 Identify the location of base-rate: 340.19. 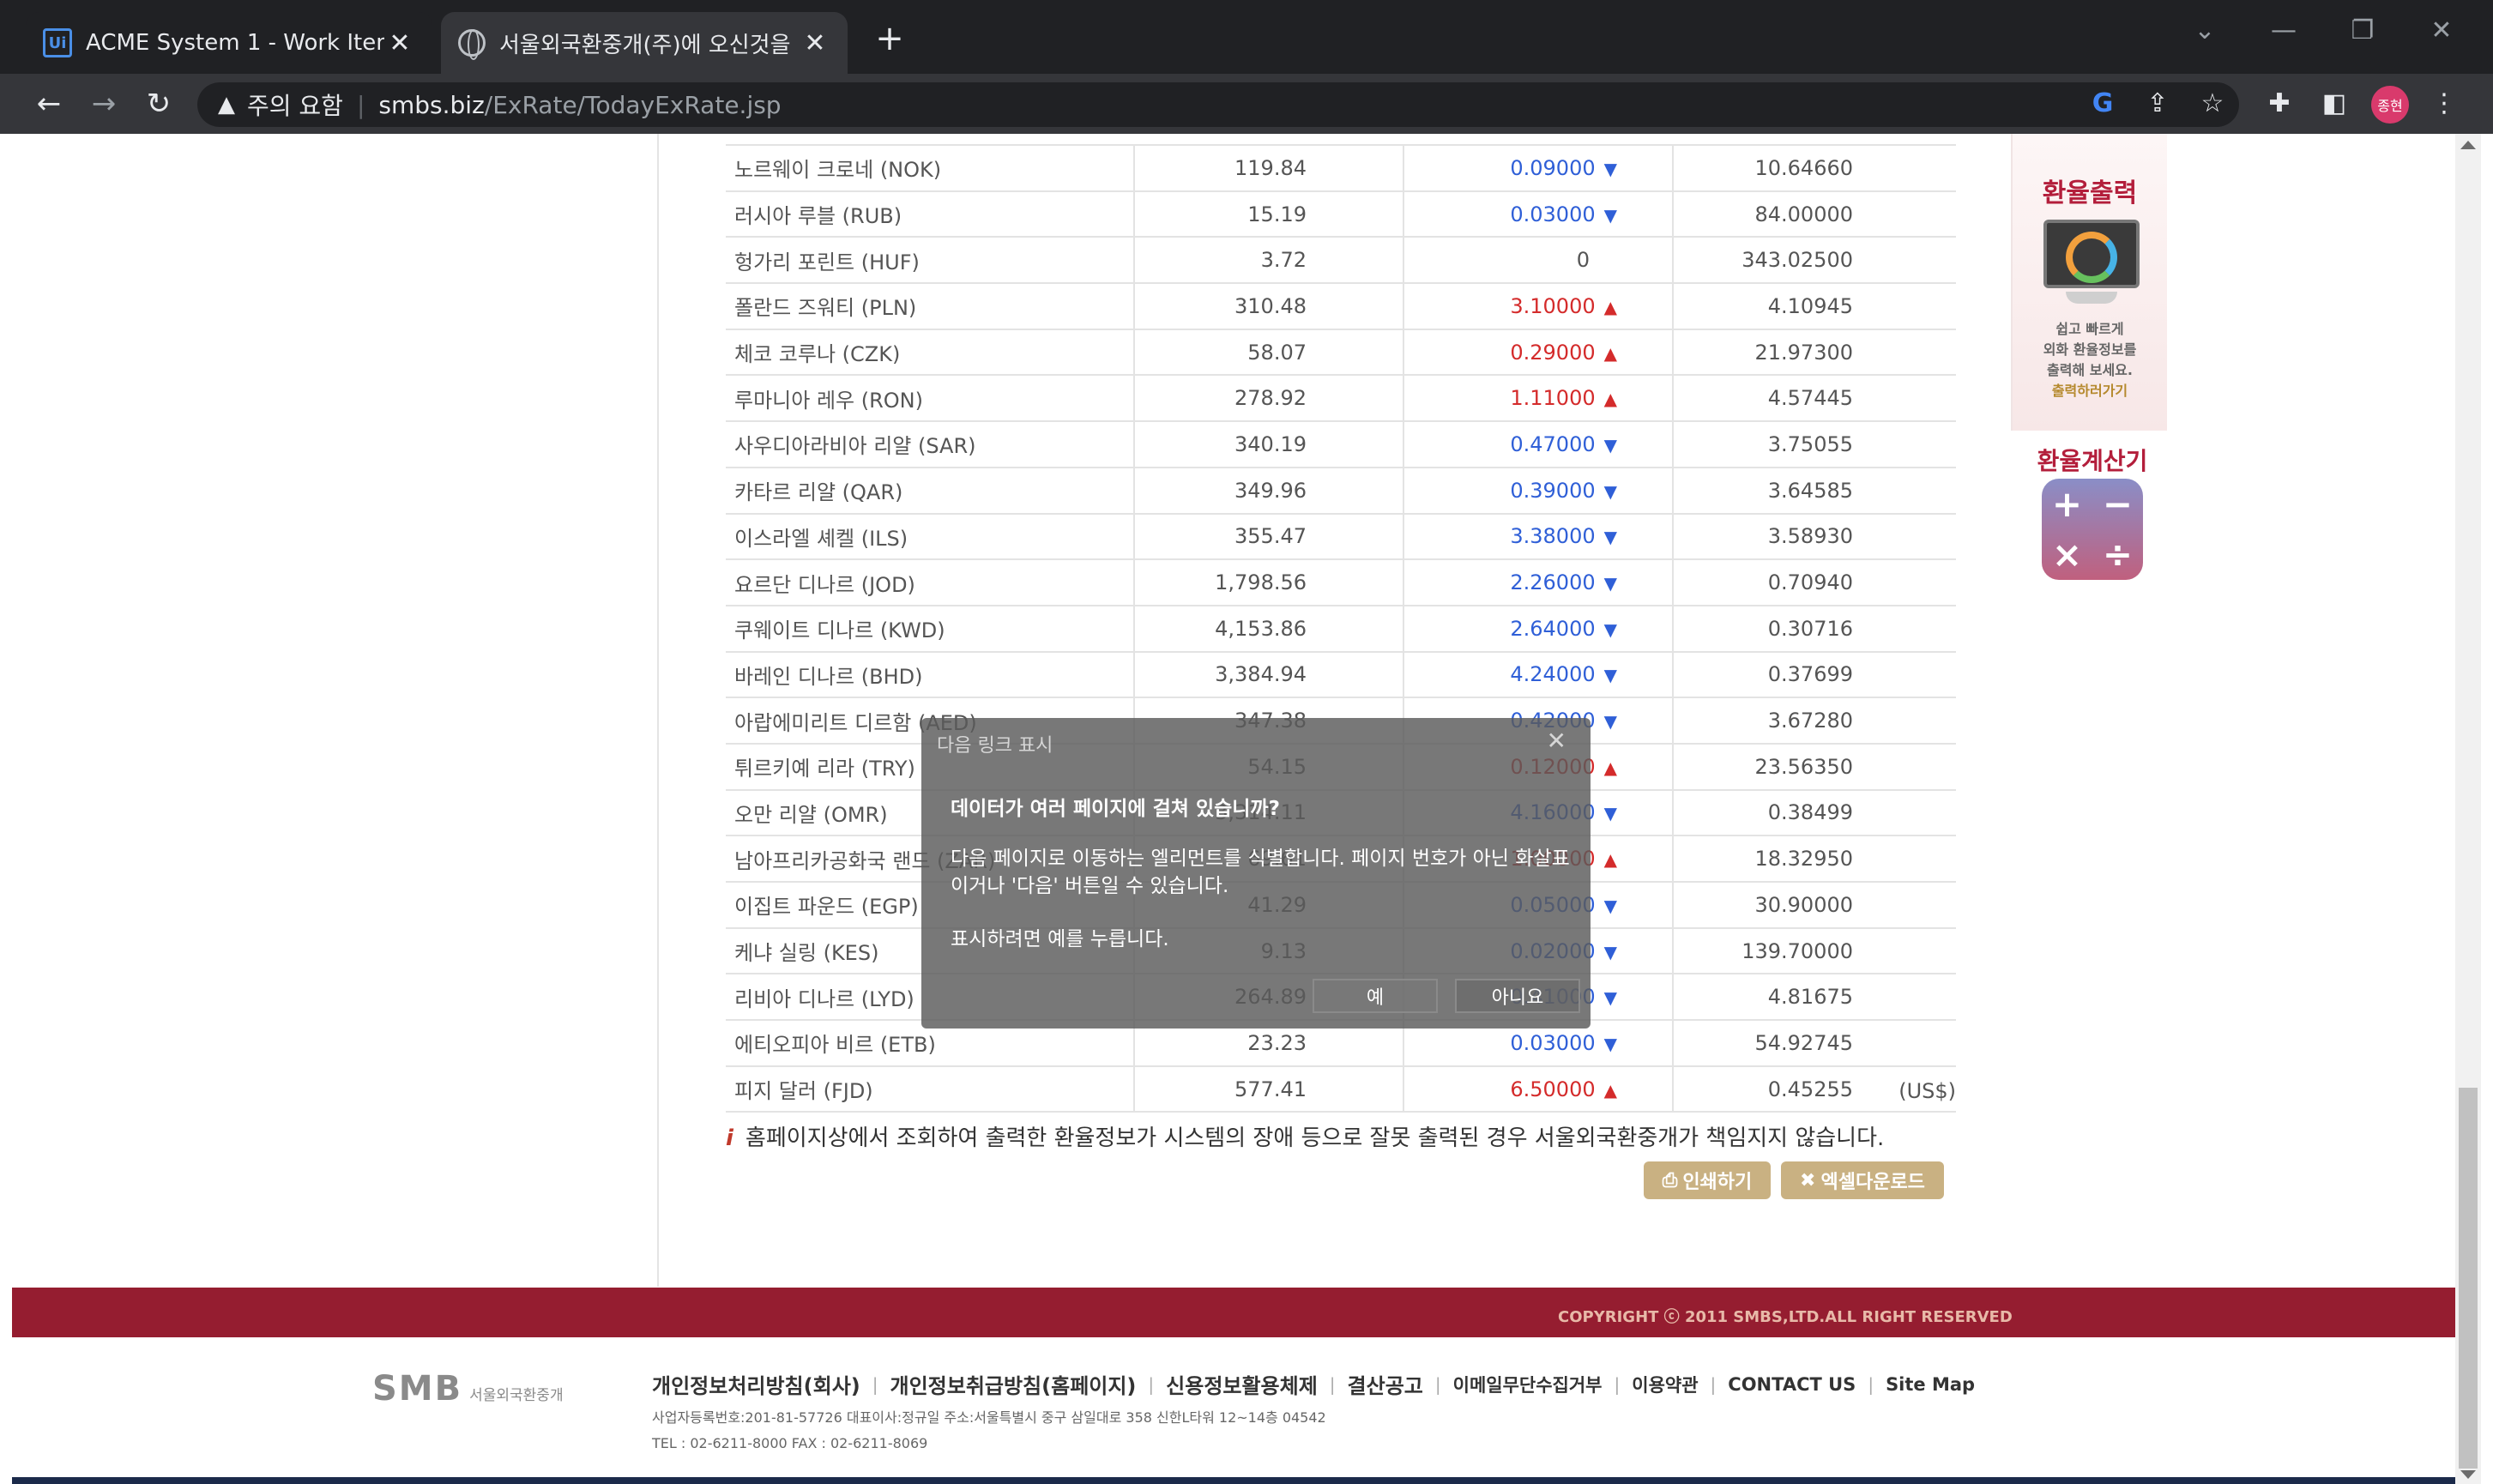
(1268, 444).